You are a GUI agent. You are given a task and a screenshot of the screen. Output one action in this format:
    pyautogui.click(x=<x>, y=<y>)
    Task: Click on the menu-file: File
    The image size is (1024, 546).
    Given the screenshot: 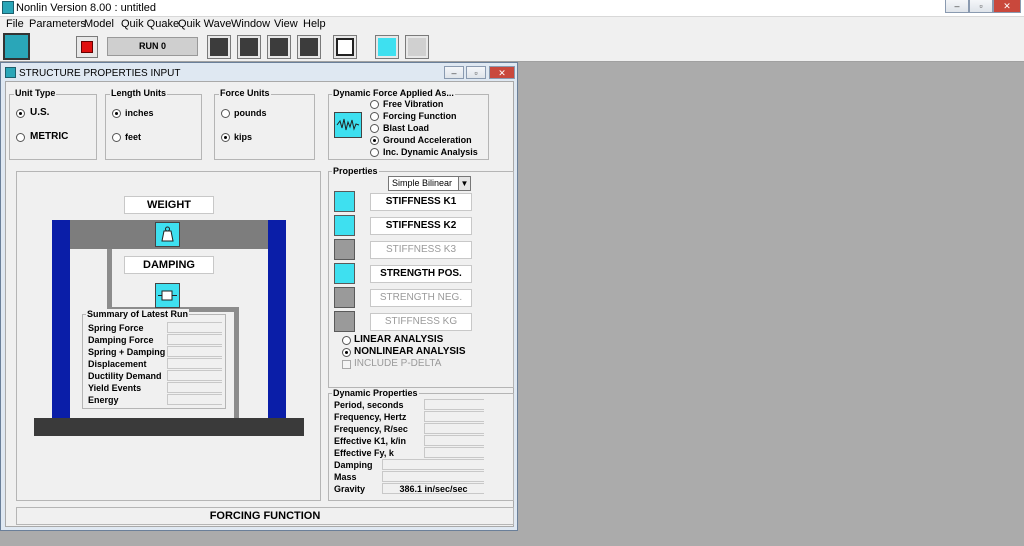 What is the action you would take?
    pyautogui.click(x=15, y=24)
    